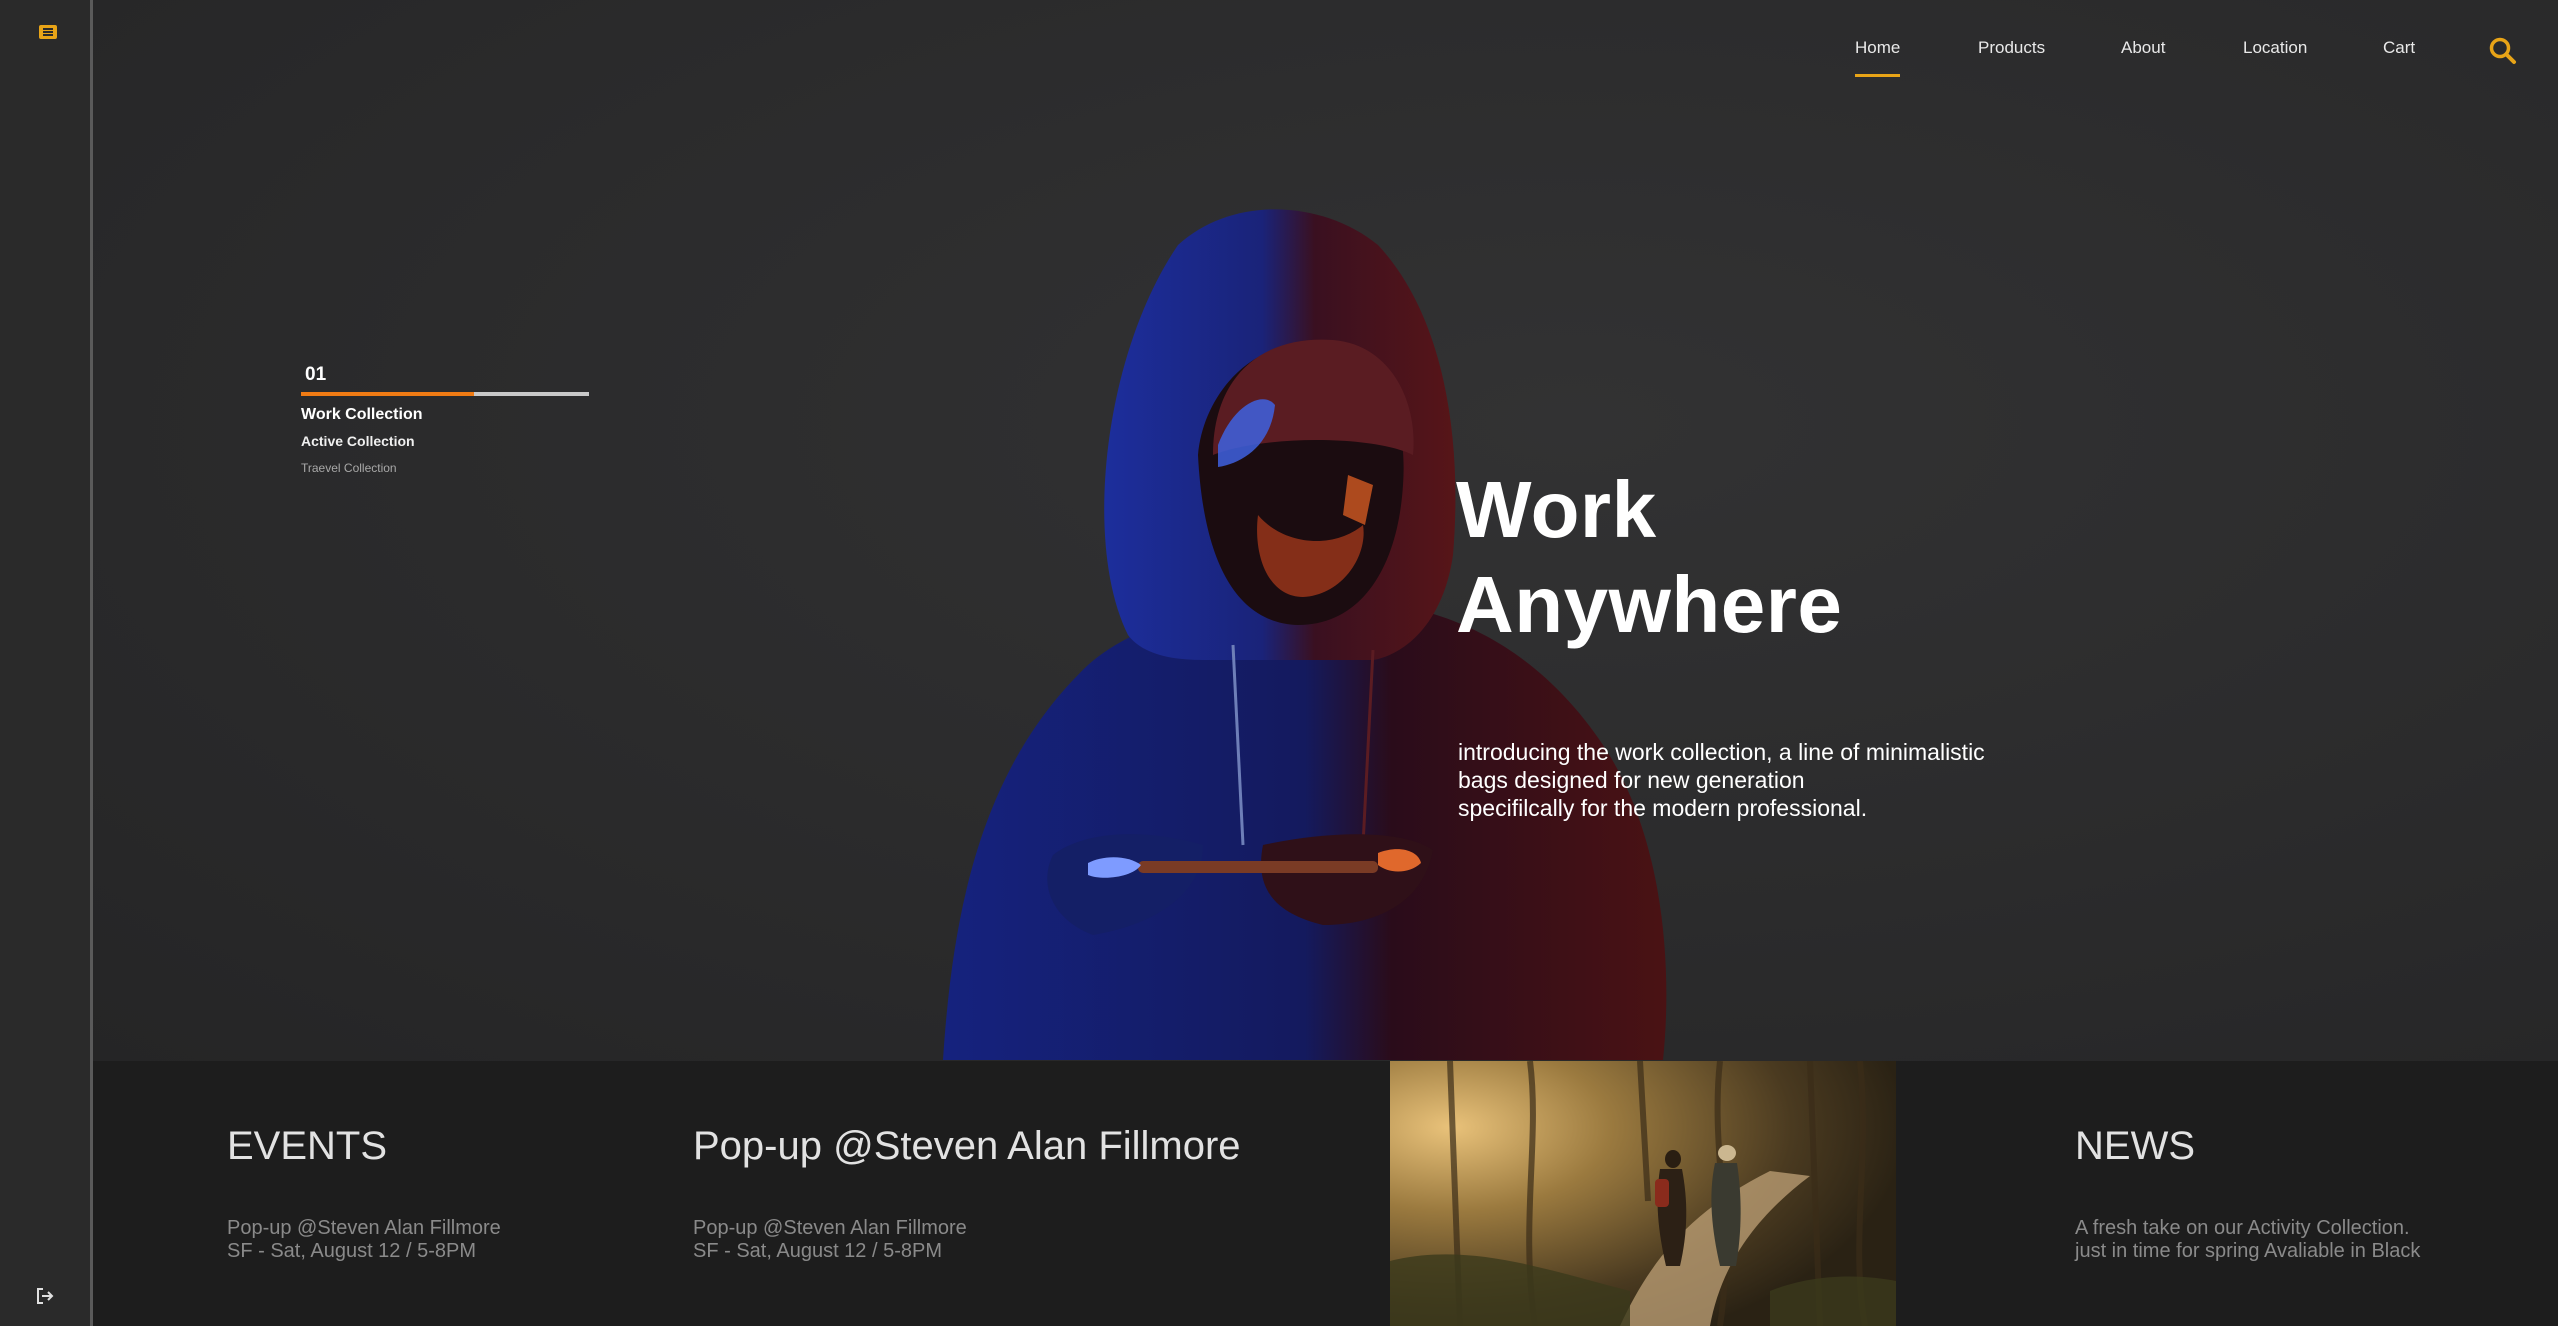  I want to click on events-line: Pop-up @Steven Alan Fillmore, so click(364, 1228).